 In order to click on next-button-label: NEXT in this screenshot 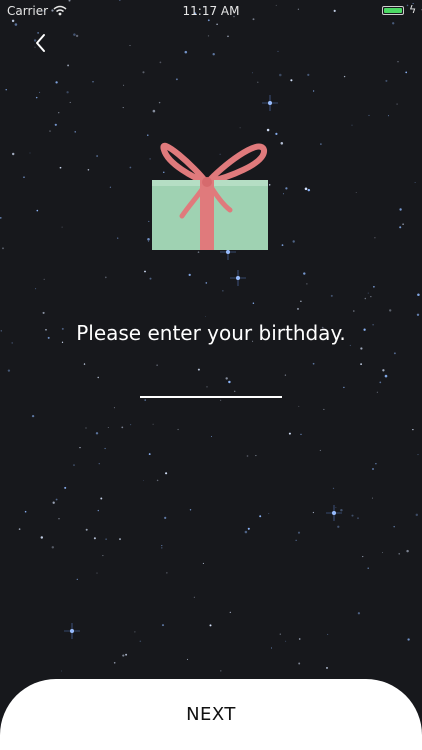, I will do `click(211, 714)`.